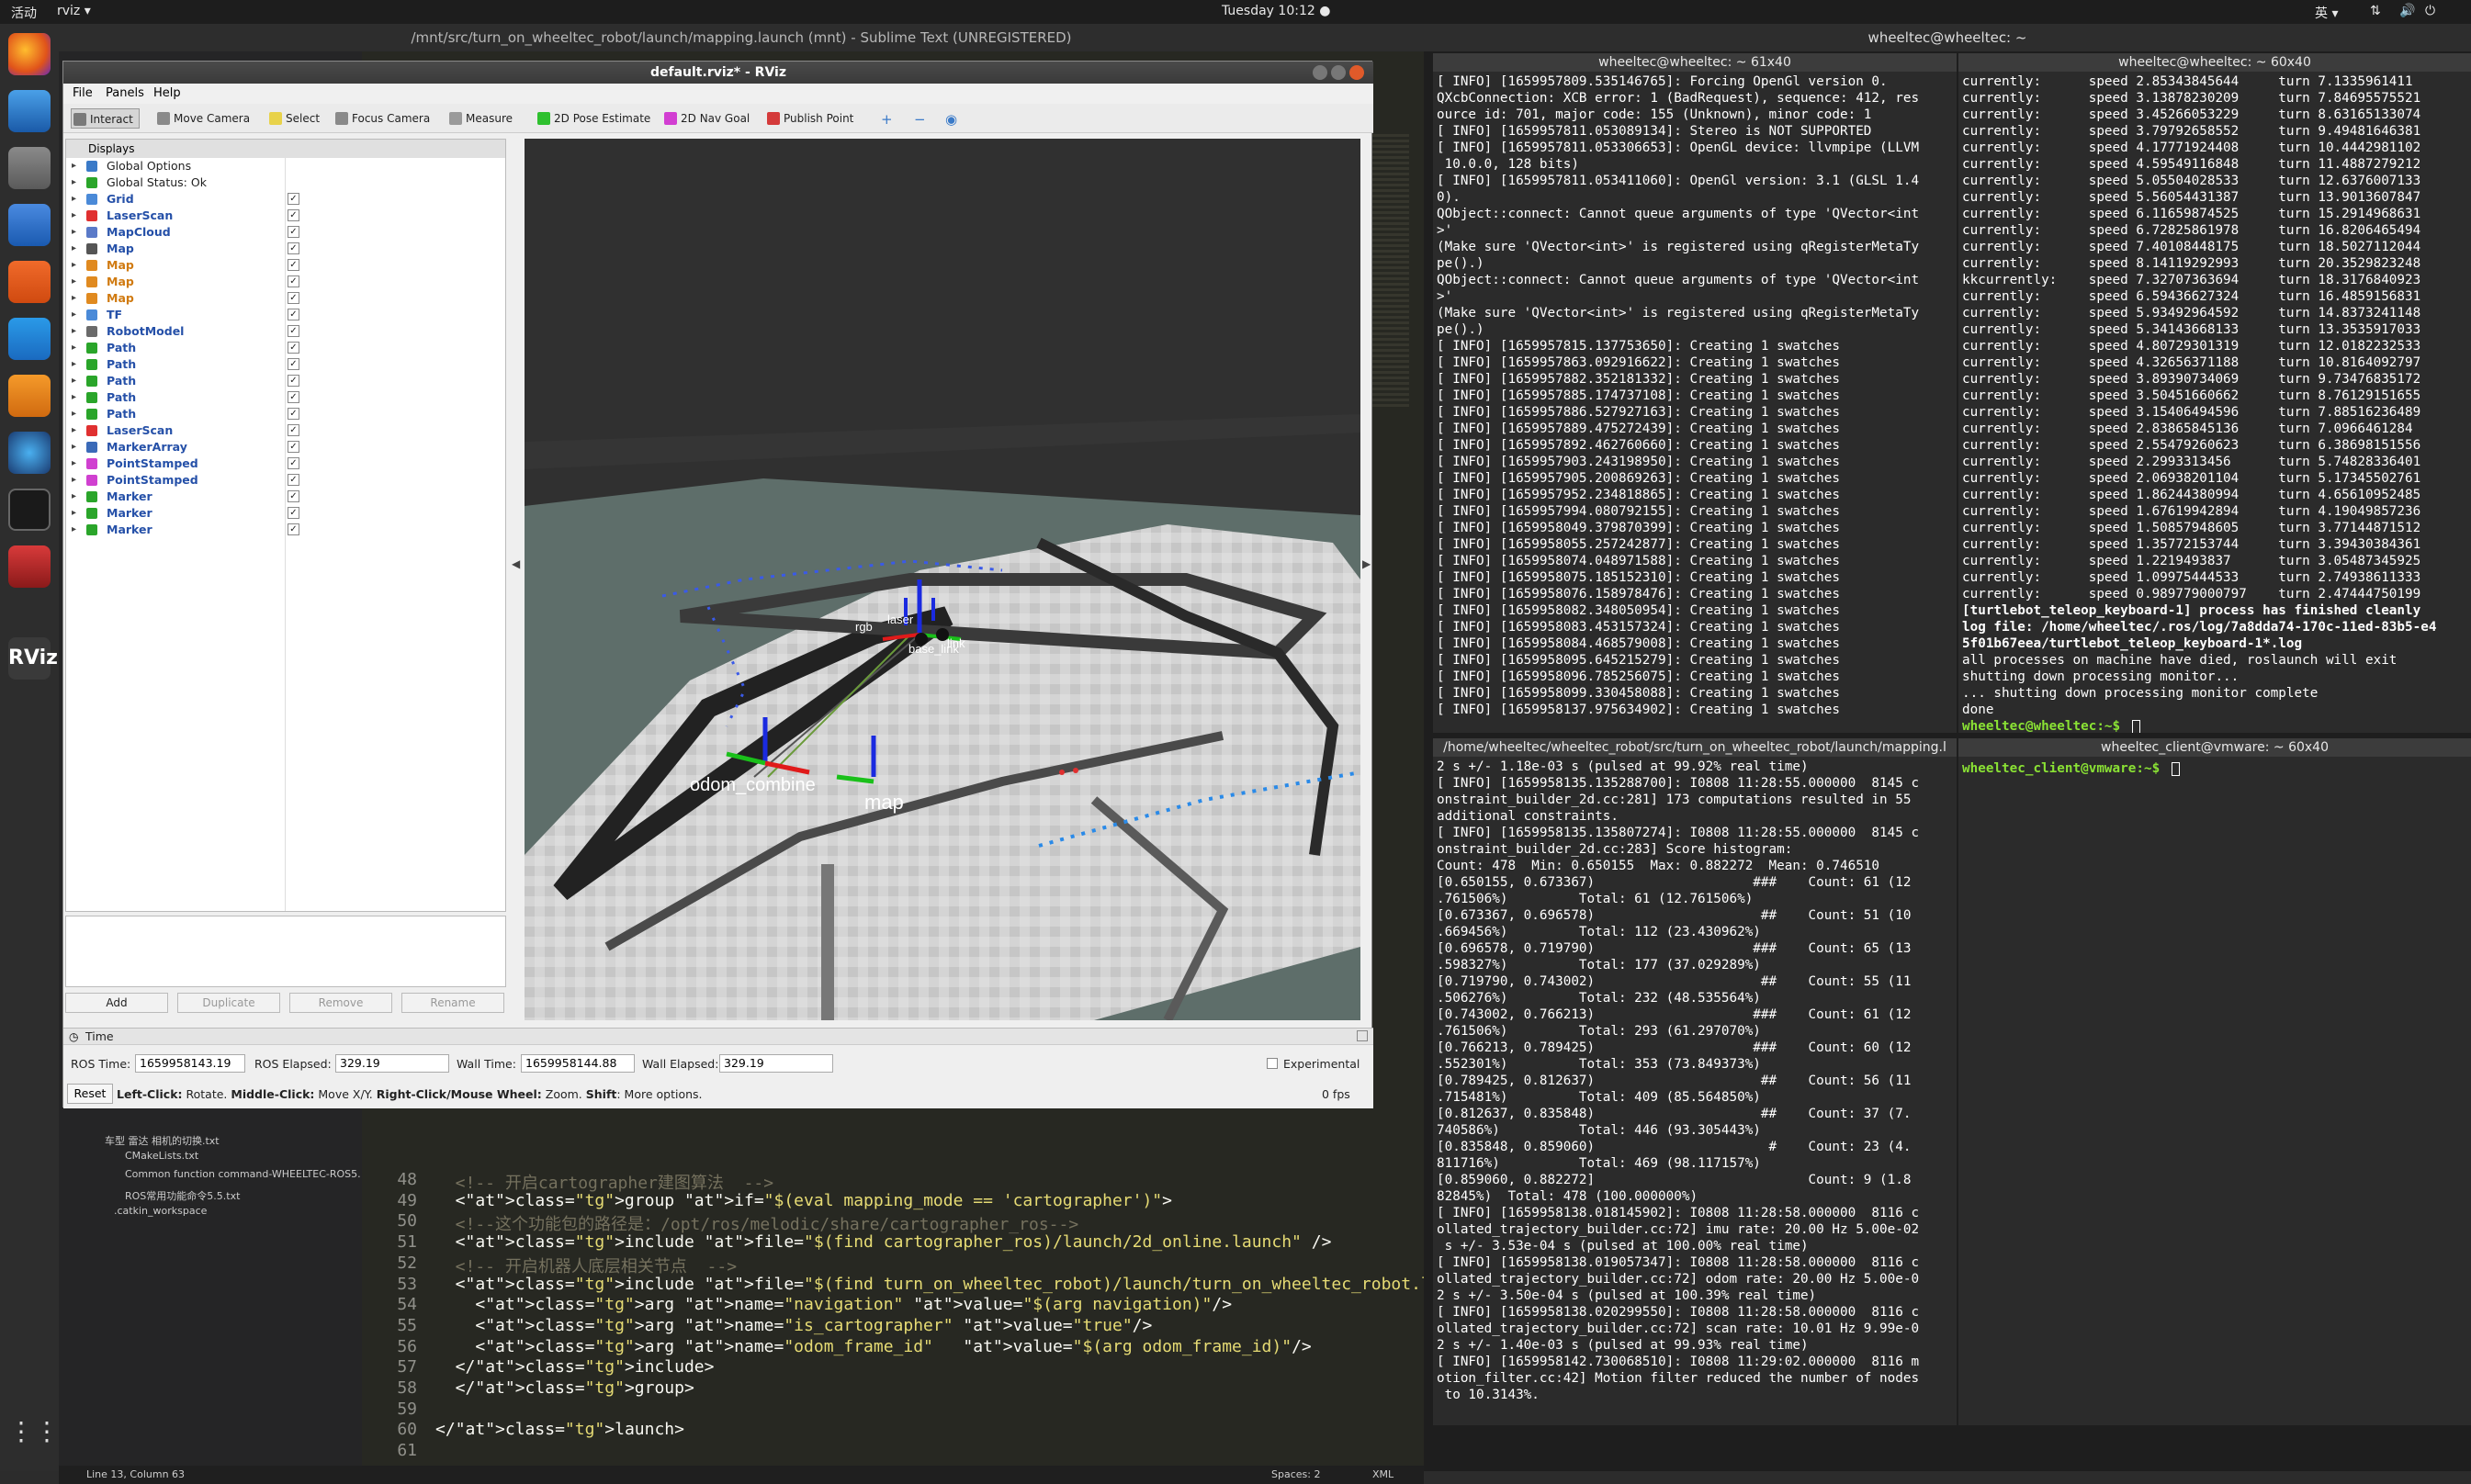 The width and height of the screenshot is (2471, 1484). I want to click on viewer-icon, so click(29, 566).